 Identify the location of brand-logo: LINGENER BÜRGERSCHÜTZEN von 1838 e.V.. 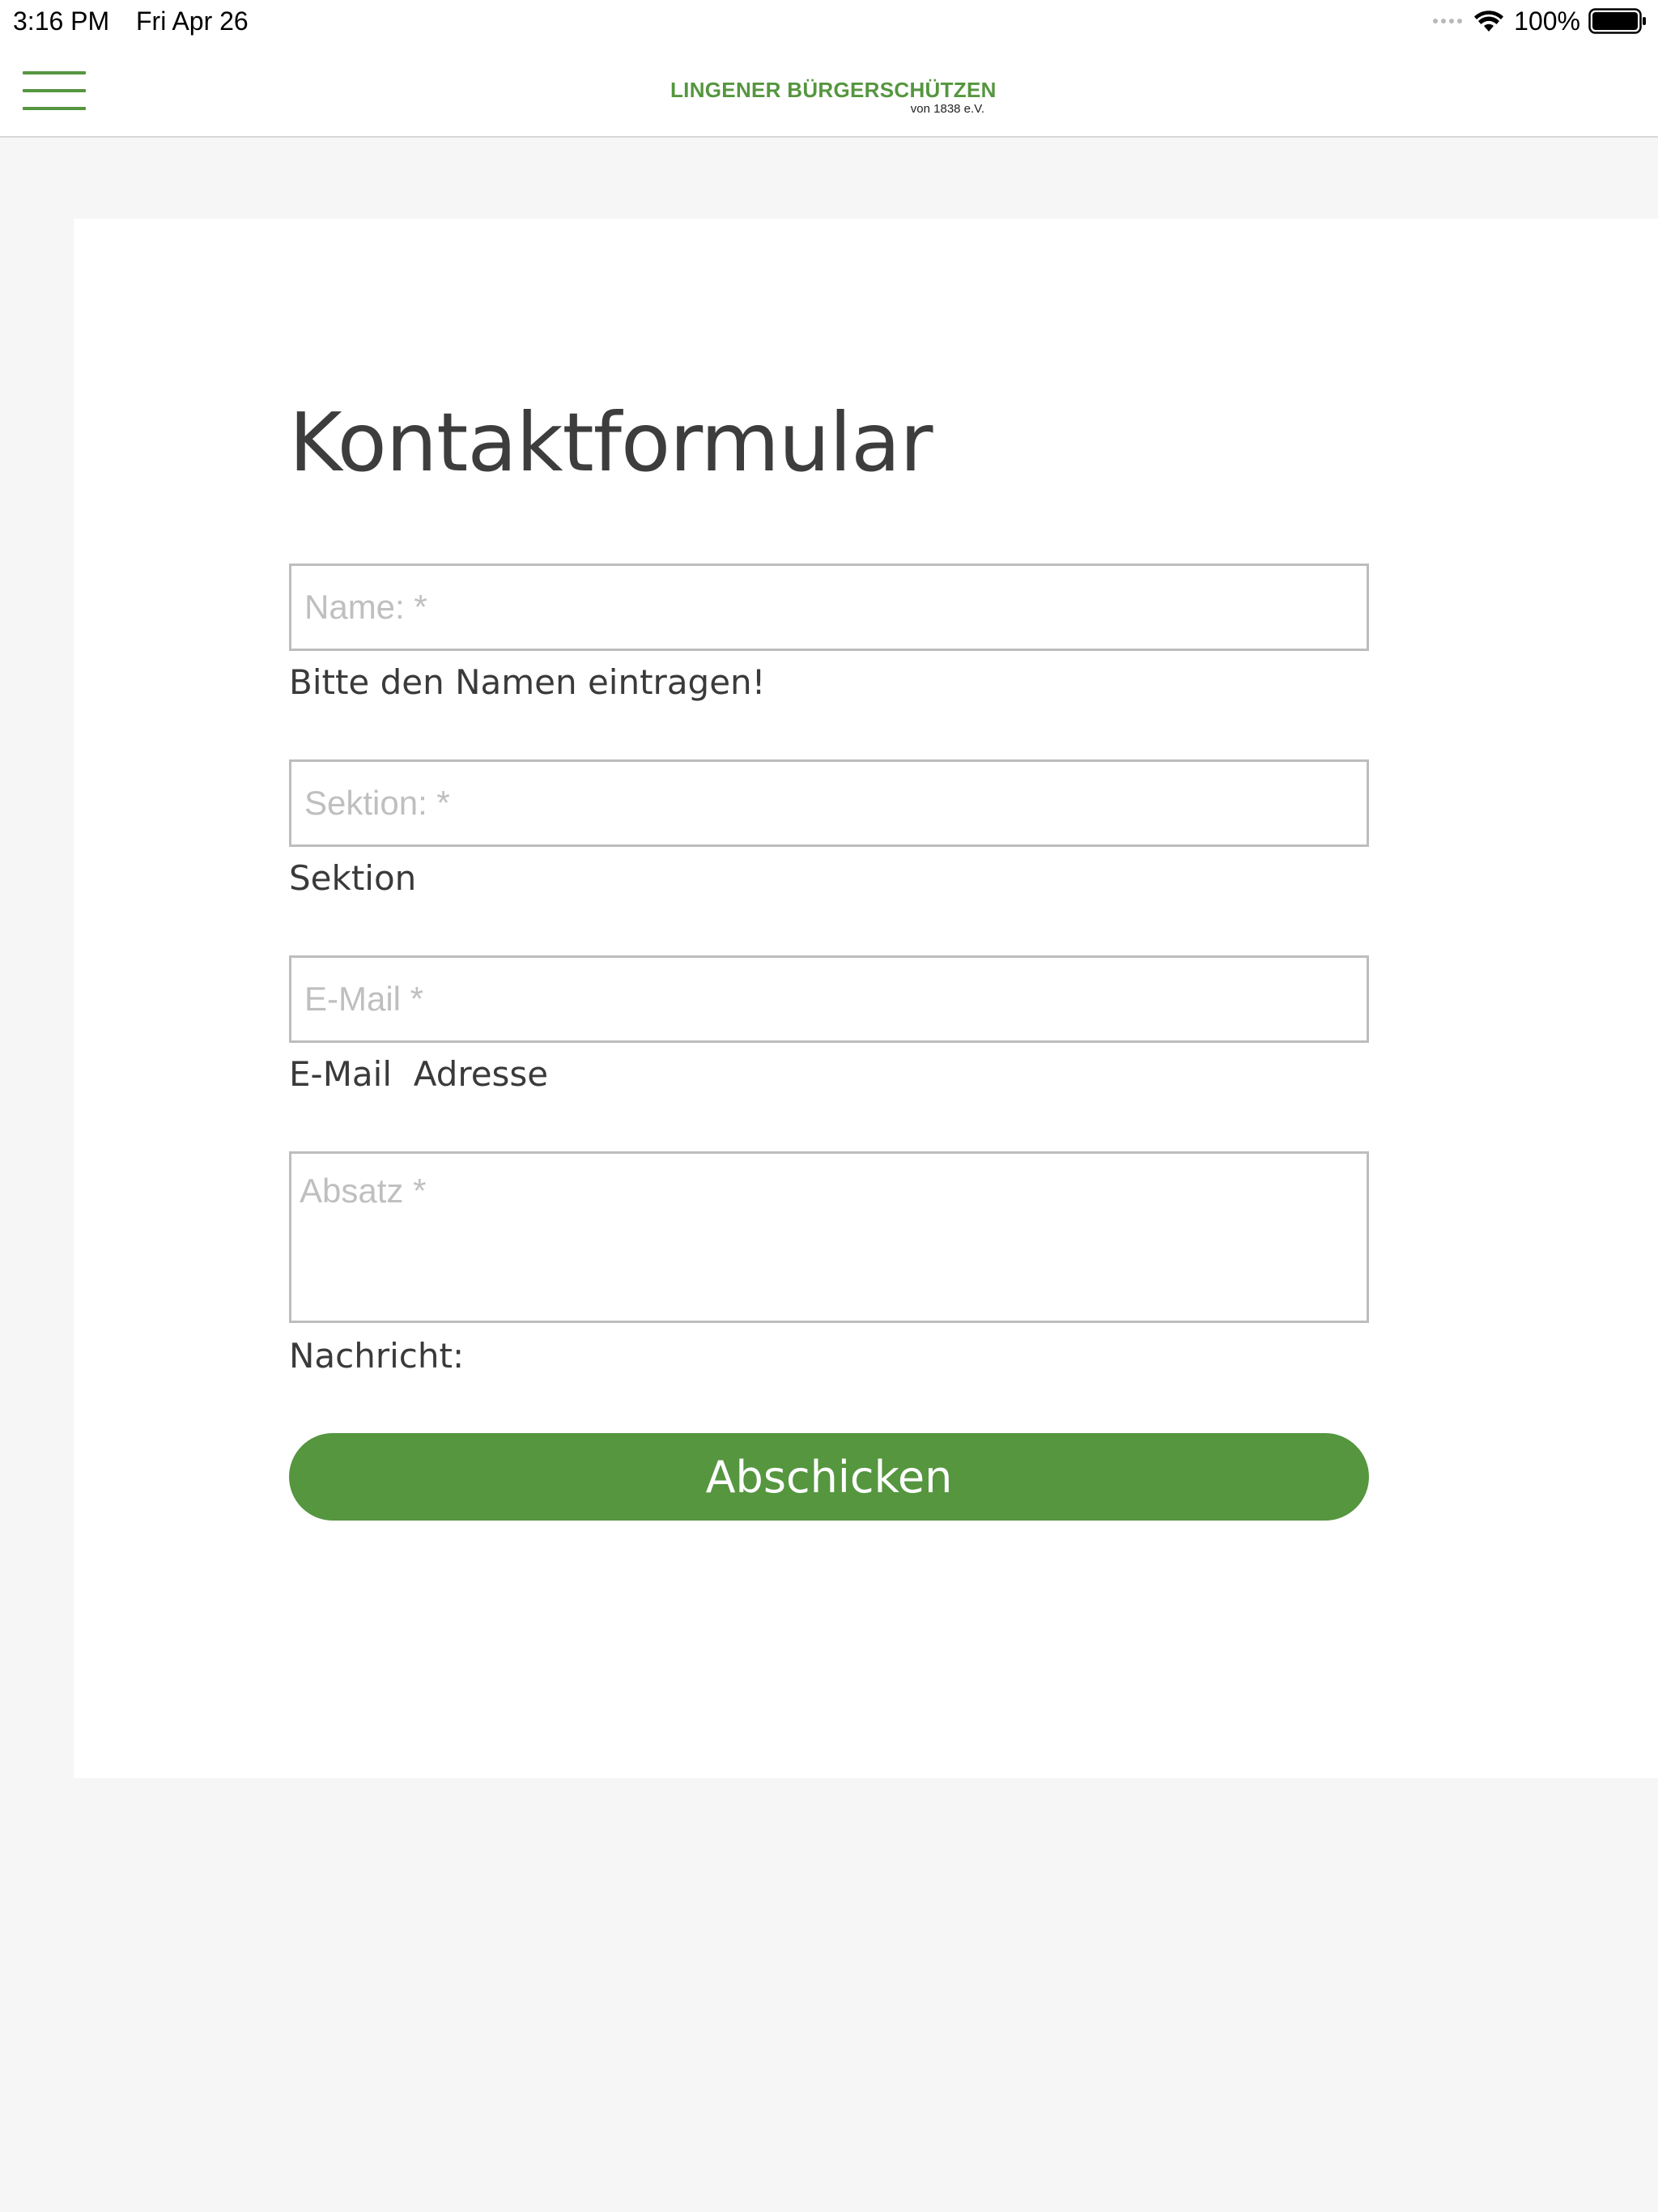
(833, 98).